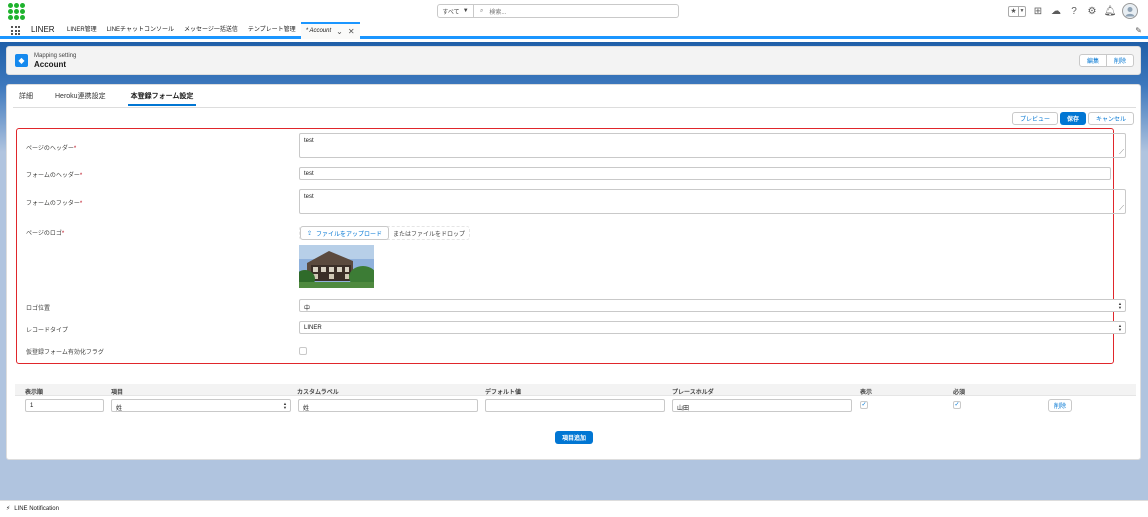 Image resolution: width=1148 pixels, height=517 pixels. Describe the element at coordinates (310, 233) in the screenshot. I see `upload-icon: ⇪` at that location.